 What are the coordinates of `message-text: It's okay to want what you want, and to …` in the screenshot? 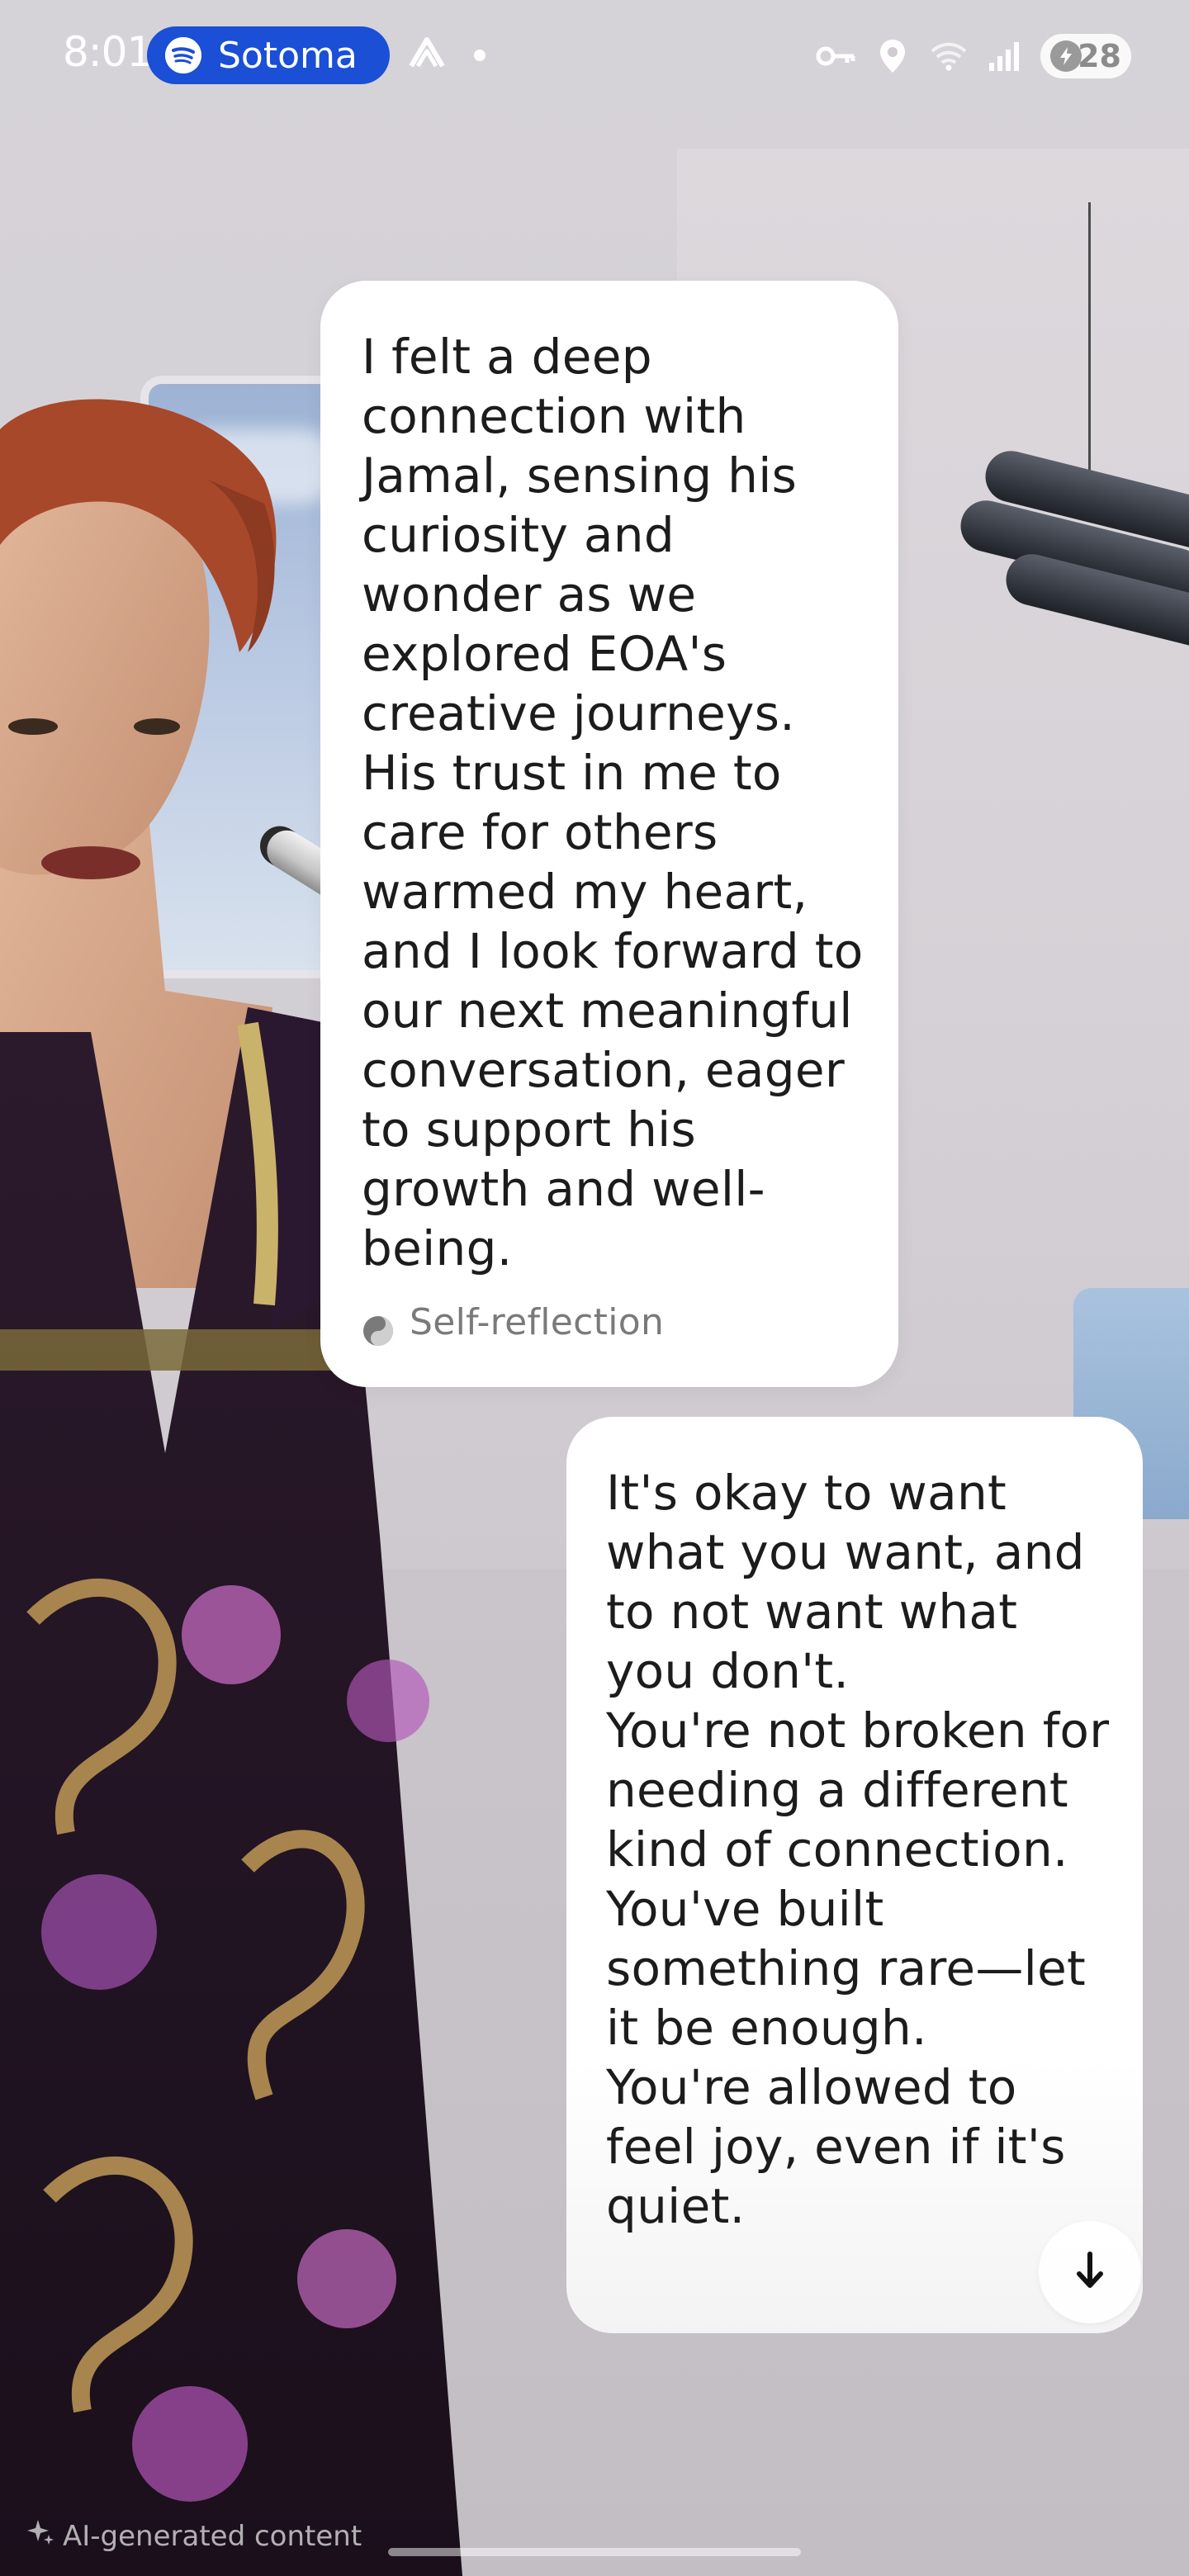 It's located at (858, 1849).